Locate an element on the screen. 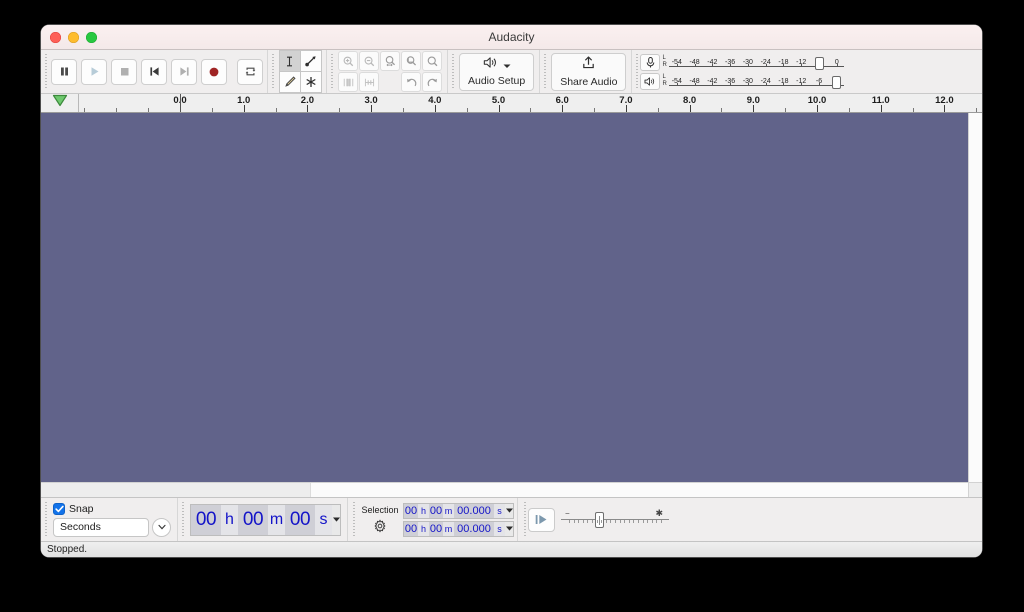 Image resolution: width=1024 pixels, height=612 pixels. tools-toolbar-grip is located at coordinates (273, 71).